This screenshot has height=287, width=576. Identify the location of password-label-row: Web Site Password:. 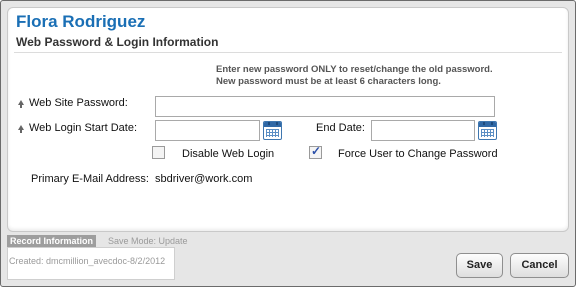
(73, 103).